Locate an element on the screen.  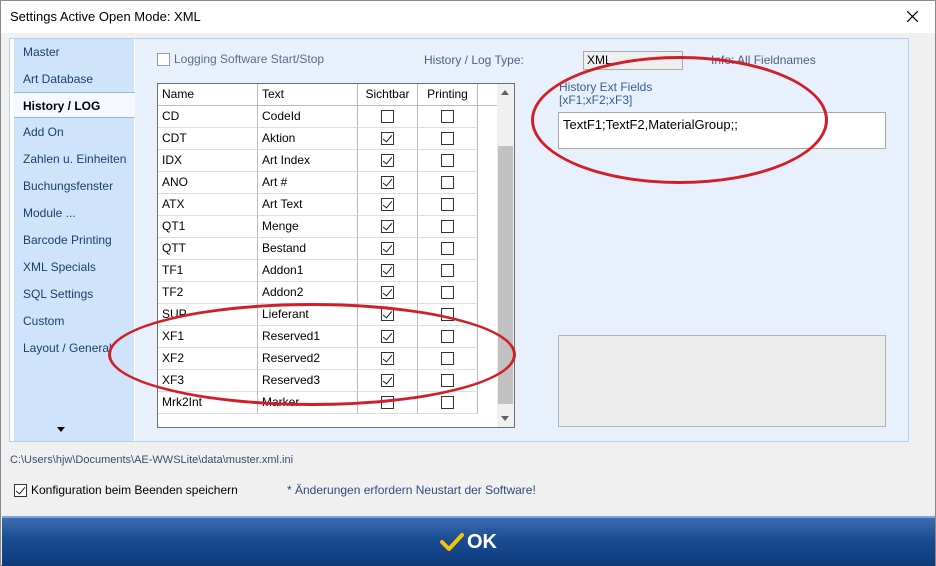
table-row: TF2 Addon2 is located at coordinates (328, 293).